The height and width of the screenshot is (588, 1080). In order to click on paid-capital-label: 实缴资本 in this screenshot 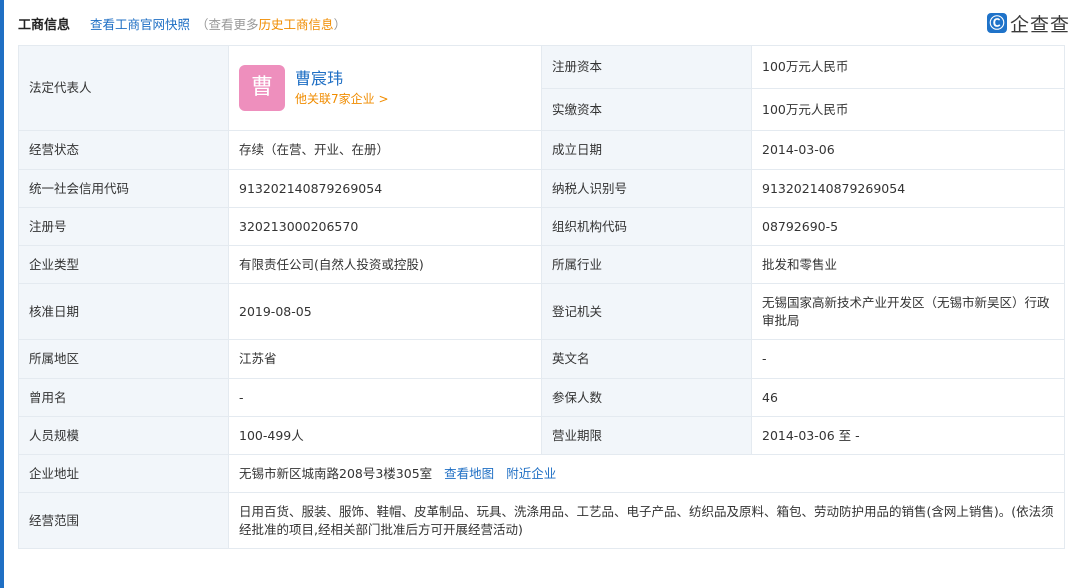, I will do `click(646, 109)`.